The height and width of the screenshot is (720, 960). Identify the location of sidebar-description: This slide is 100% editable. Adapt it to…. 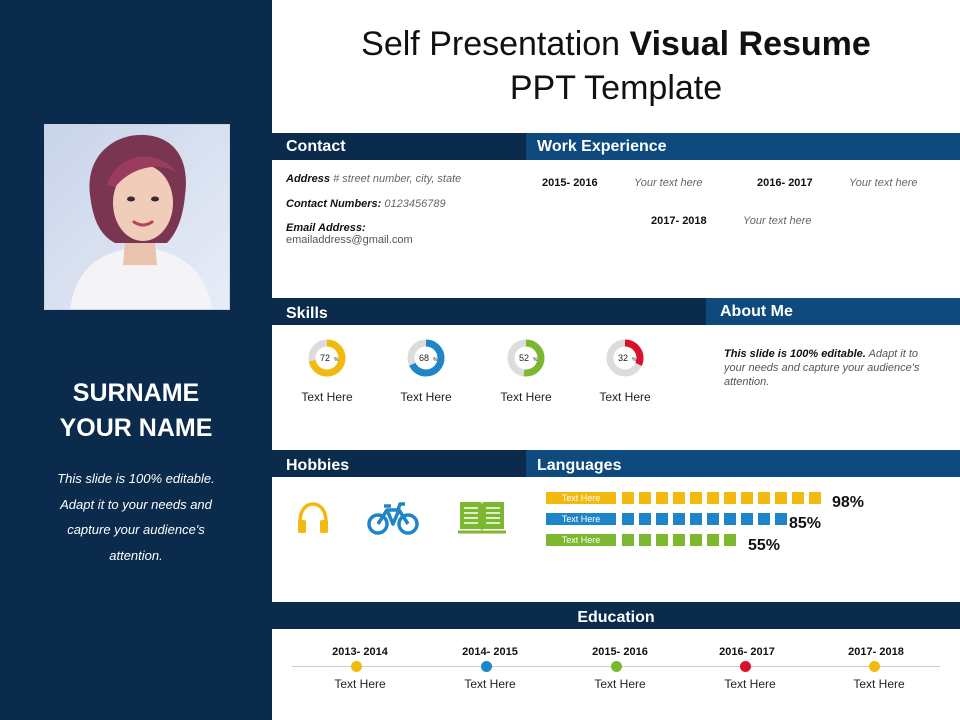
(136, 517).